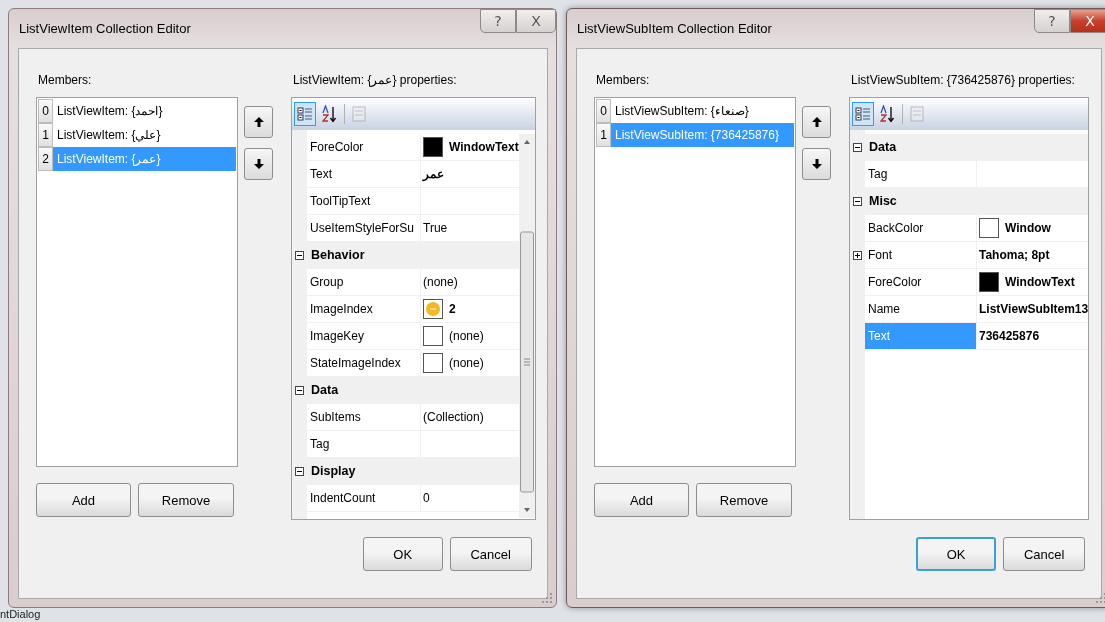 The height and width of the screenshot is (622, 1105). I want to click on property-name: Text, so click(364, 174).